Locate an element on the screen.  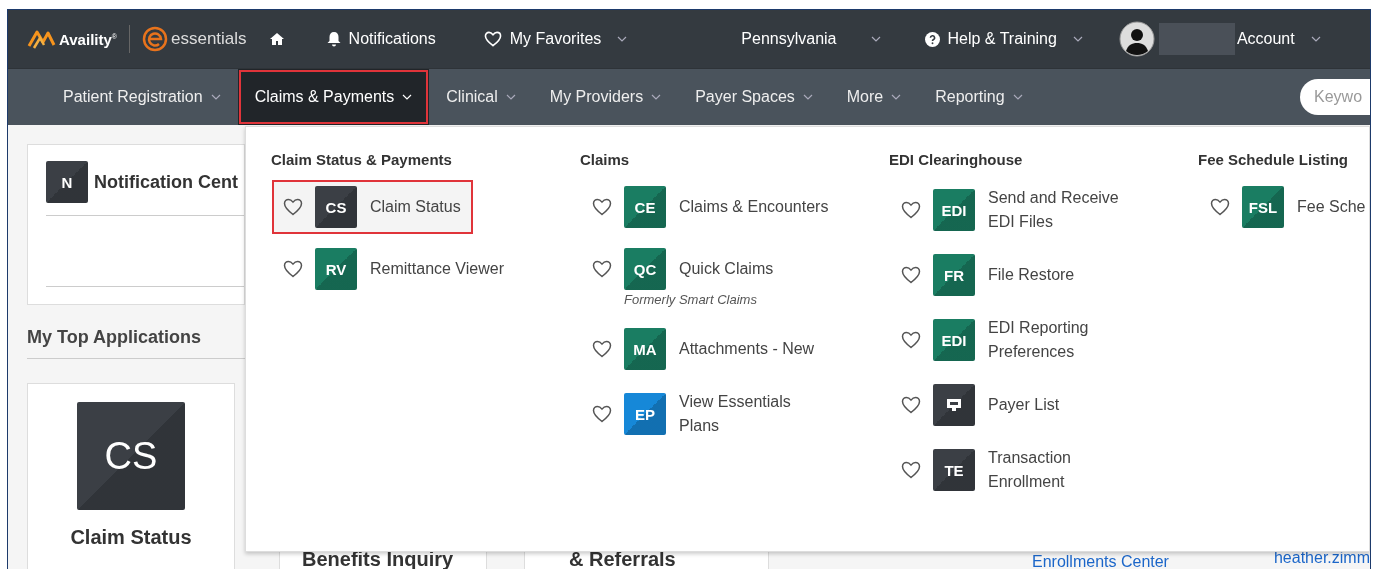
notifications-link: Notifications is located at coordinates (392, 39).